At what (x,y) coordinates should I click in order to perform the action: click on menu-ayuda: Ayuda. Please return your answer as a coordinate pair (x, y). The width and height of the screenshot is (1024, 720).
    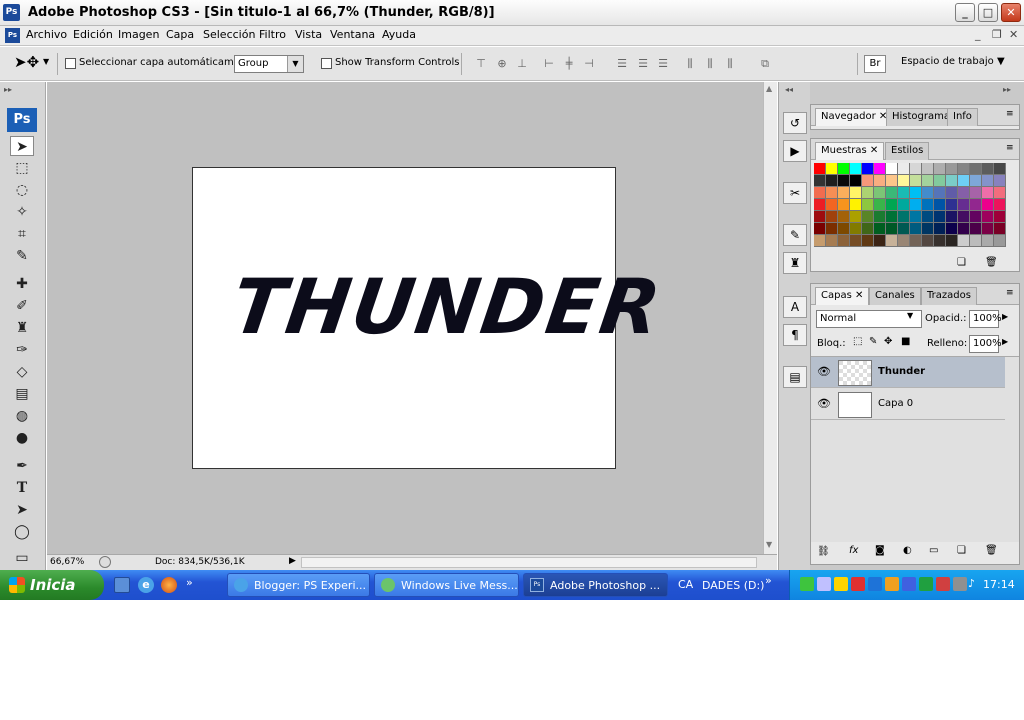
    Looking at the image, I should click on (399, 34).